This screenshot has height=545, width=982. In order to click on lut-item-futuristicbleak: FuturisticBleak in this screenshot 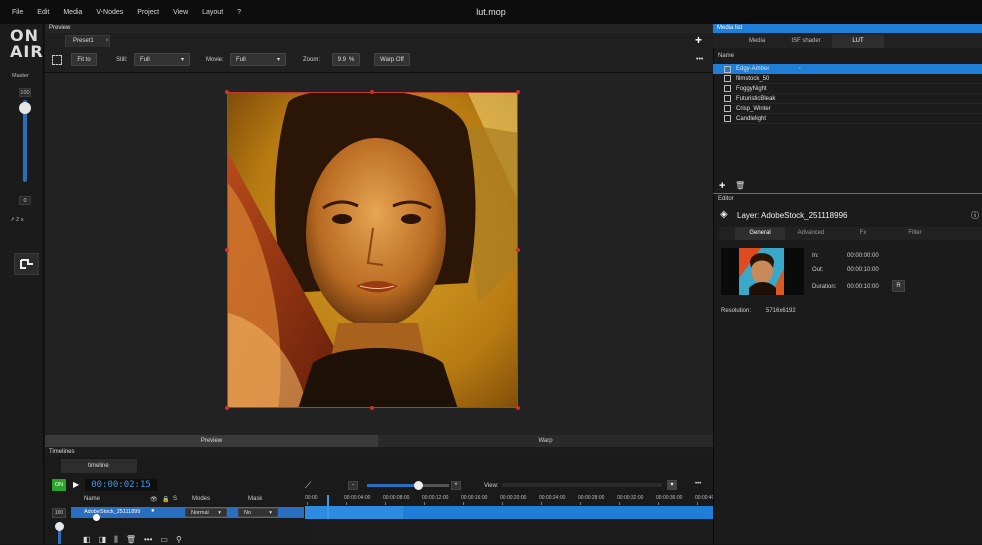, I will do `click(852, 99)`.